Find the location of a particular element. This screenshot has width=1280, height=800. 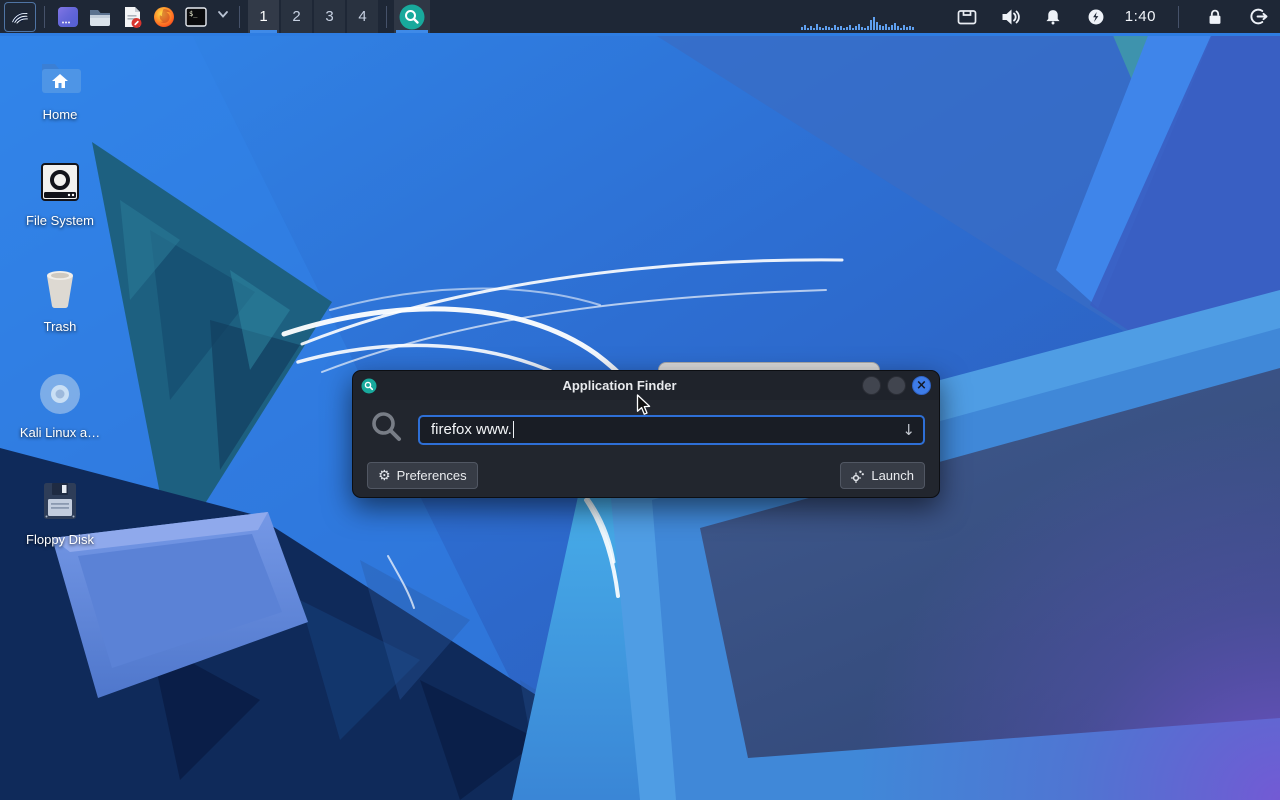

minimize-button is located at coordinates (871, 385).